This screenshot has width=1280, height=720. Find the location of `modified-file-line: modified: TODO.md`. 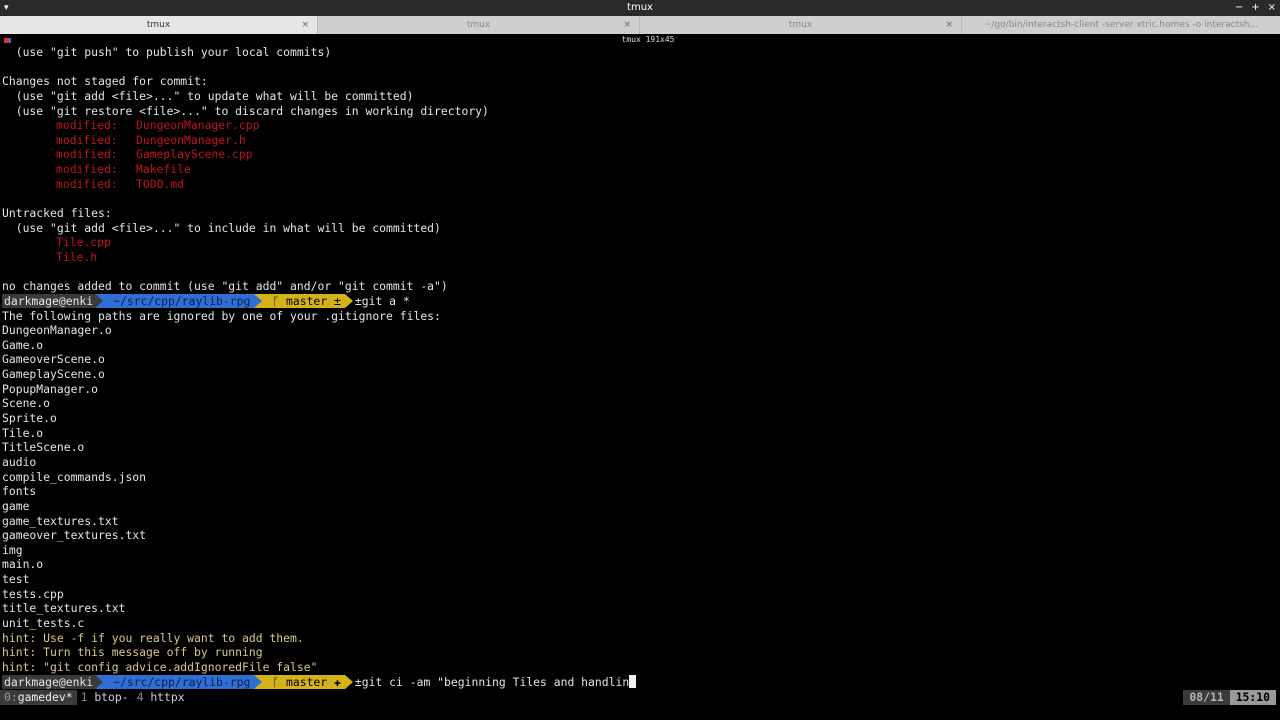

modified-file-line: modified: TODO.md is located at coordinates (641, 184).